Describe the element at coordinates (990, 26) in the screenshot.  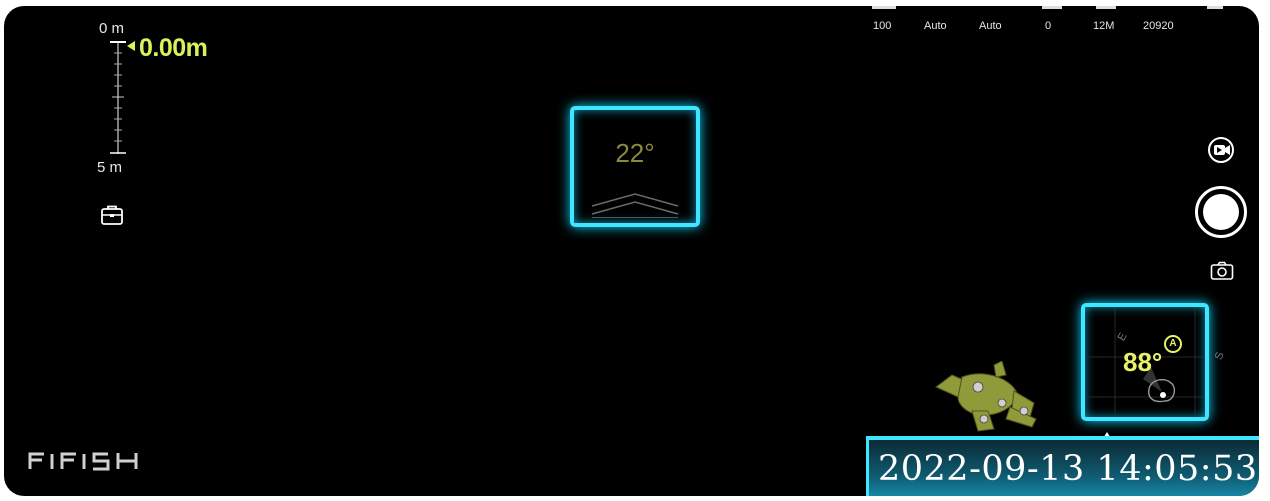
I see `camera-param-wb: Auto` at that location.